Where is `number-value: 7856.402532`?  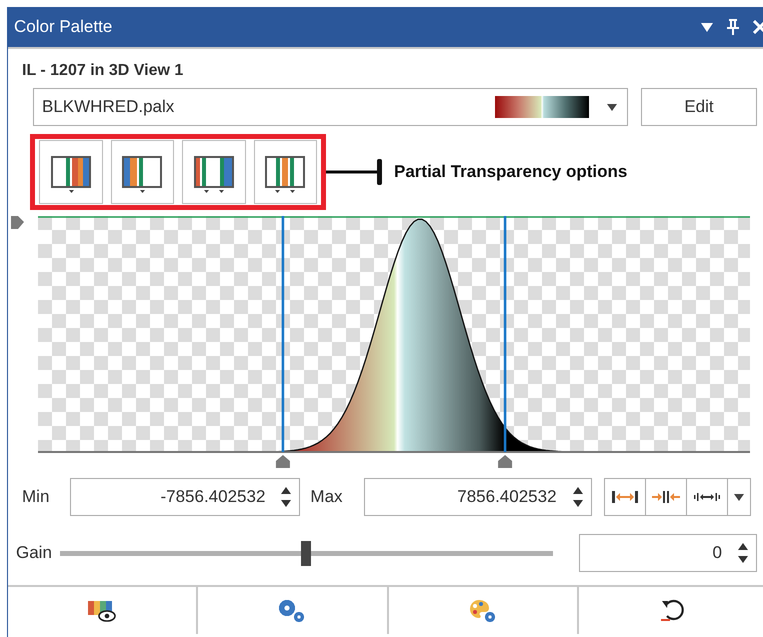 number-value: 7856.402532 is located at coordinates (507, 497).